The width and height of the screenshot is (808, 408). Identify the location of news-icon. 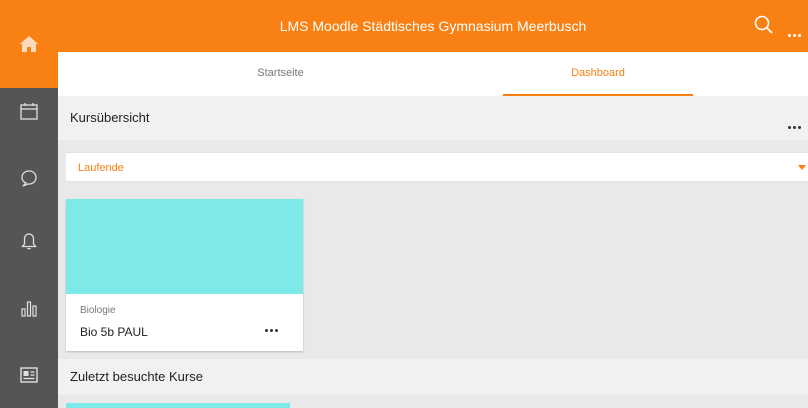
(29, 375).